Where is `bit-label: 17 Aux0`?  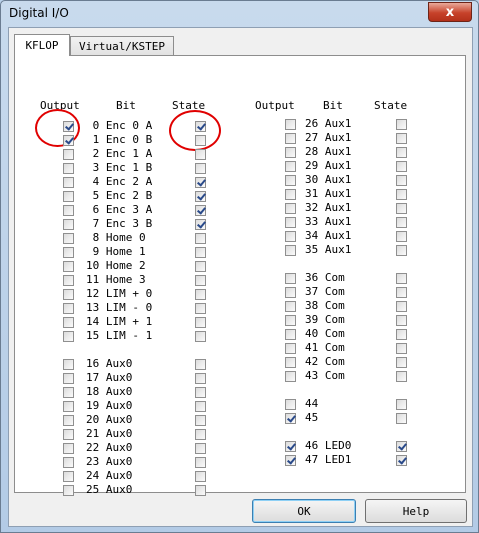
bit-label: 17 Aux0 is located at coordinates (109, 377).